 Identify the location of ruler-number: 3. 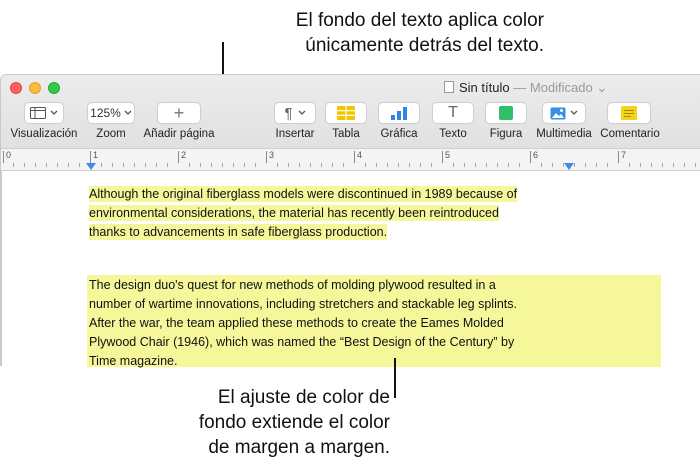
(272, 155).